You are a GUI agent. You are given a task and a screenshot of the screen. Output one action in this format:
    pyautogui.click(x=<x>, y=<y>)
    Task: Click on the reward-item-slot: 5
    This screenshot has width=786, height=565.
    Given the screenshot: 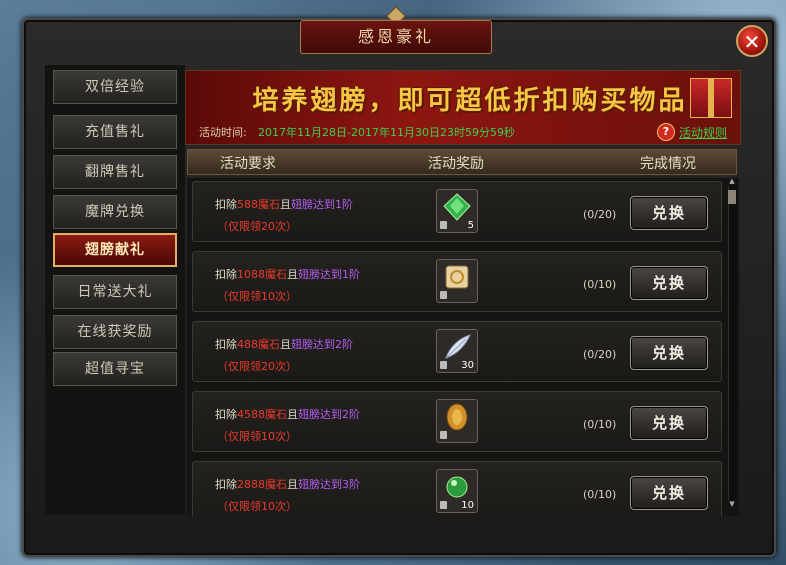 What is the action you would take?
    pyautogui.click(x=457, y=211)
    